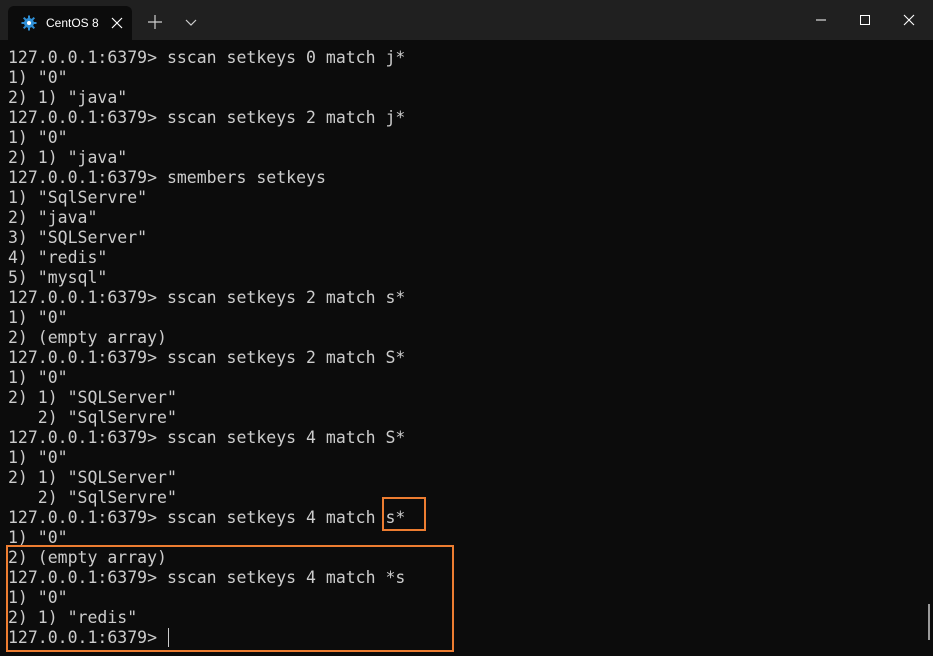 This screenshot has height=656, width=933. I want to click on new-tab-plus-icon, so click(155, 22).